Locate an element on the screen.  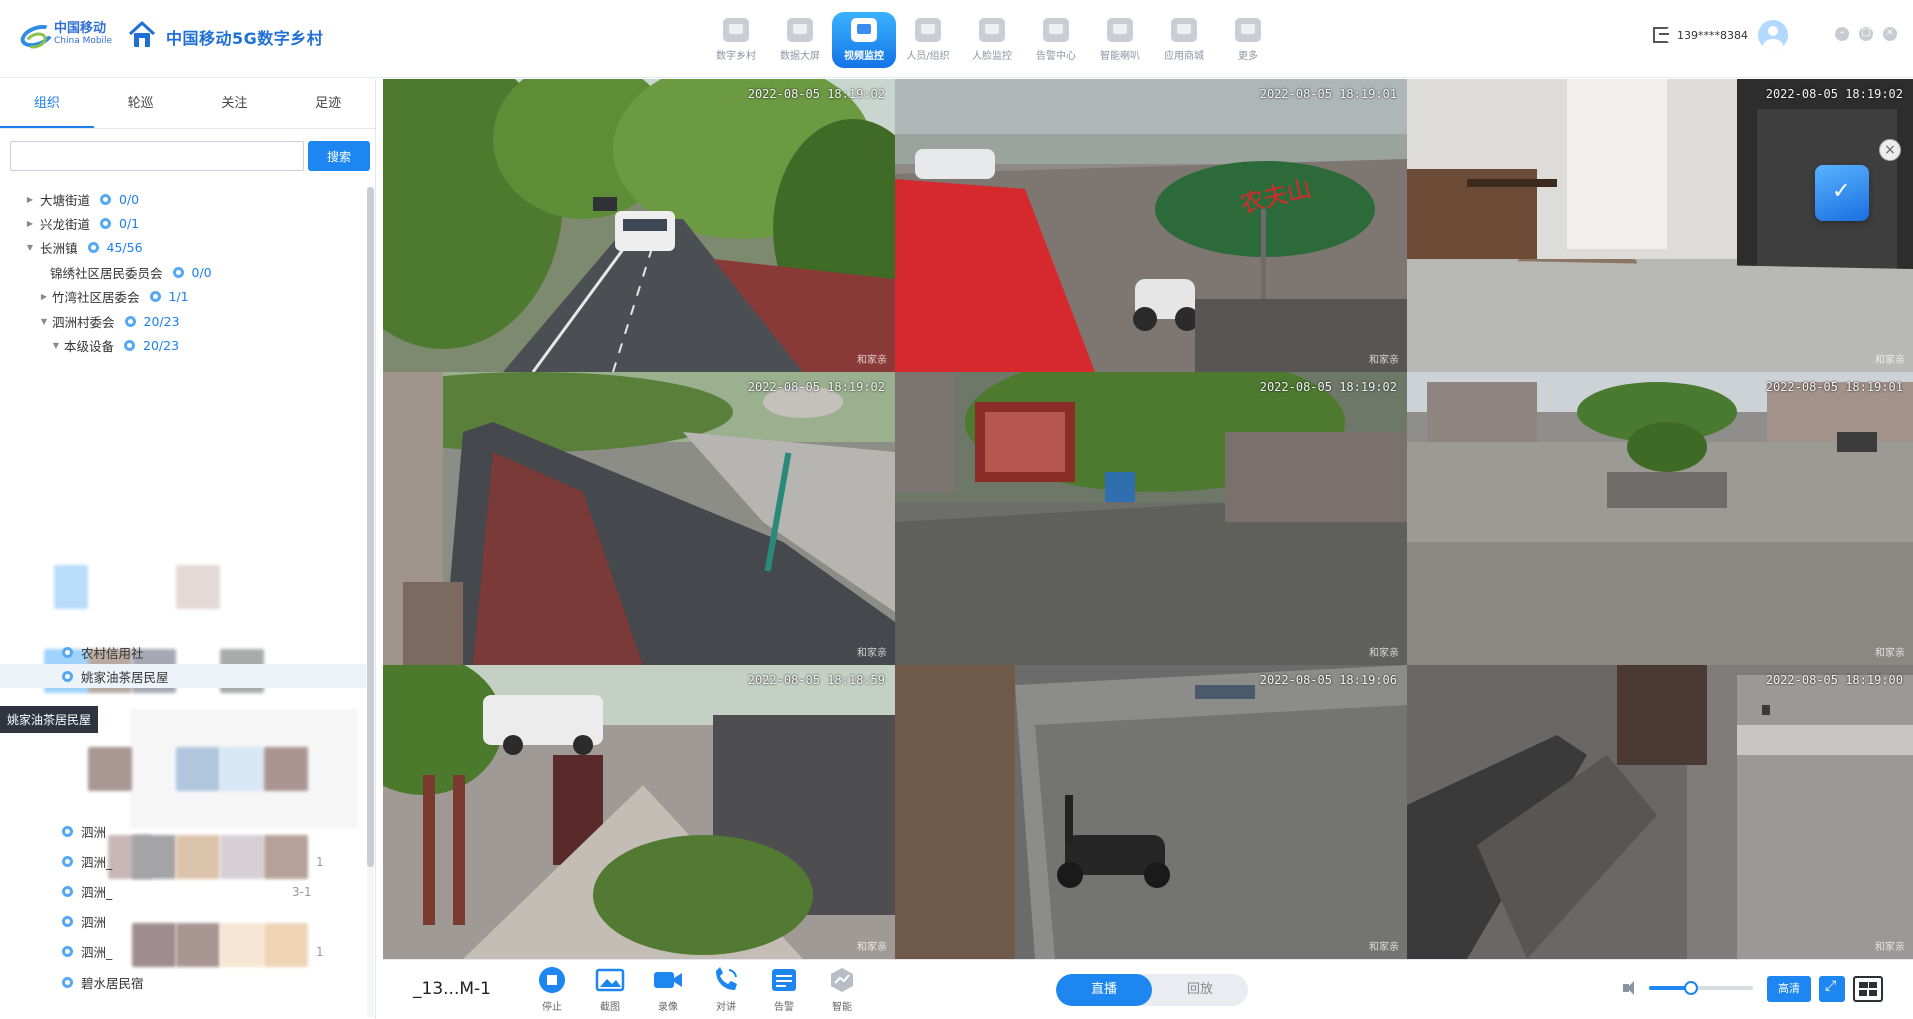
camera-feed: 2022-08-05 18:19:01 和家亲 is located at coordinates (1660, 518).